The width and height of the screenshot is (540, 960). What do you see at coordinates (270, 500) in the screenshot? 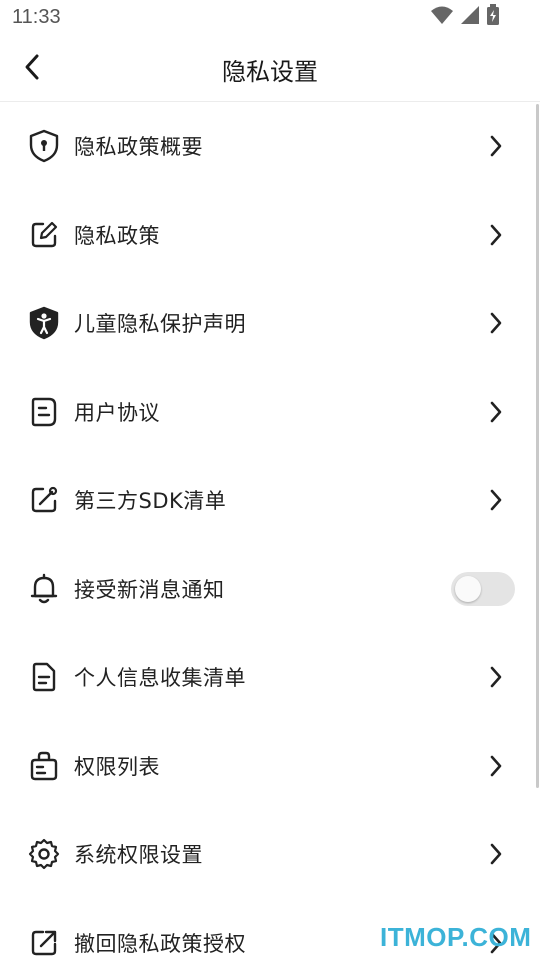
I see `menu-item-third-party-sdk: 第三方SDK清单` at bounding box center [270, 500].